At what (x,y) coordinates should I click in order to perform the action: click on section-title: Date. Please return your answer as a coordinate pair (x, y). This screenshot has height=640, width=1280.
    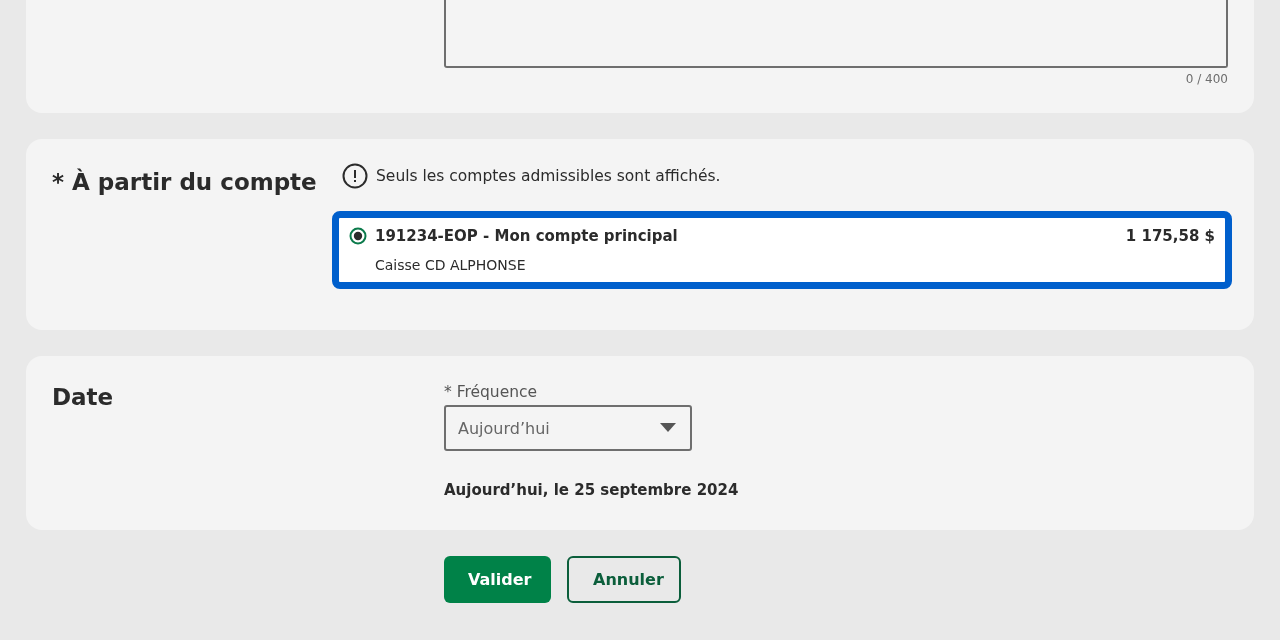
    Looking at the image, I should click on (83, 397).